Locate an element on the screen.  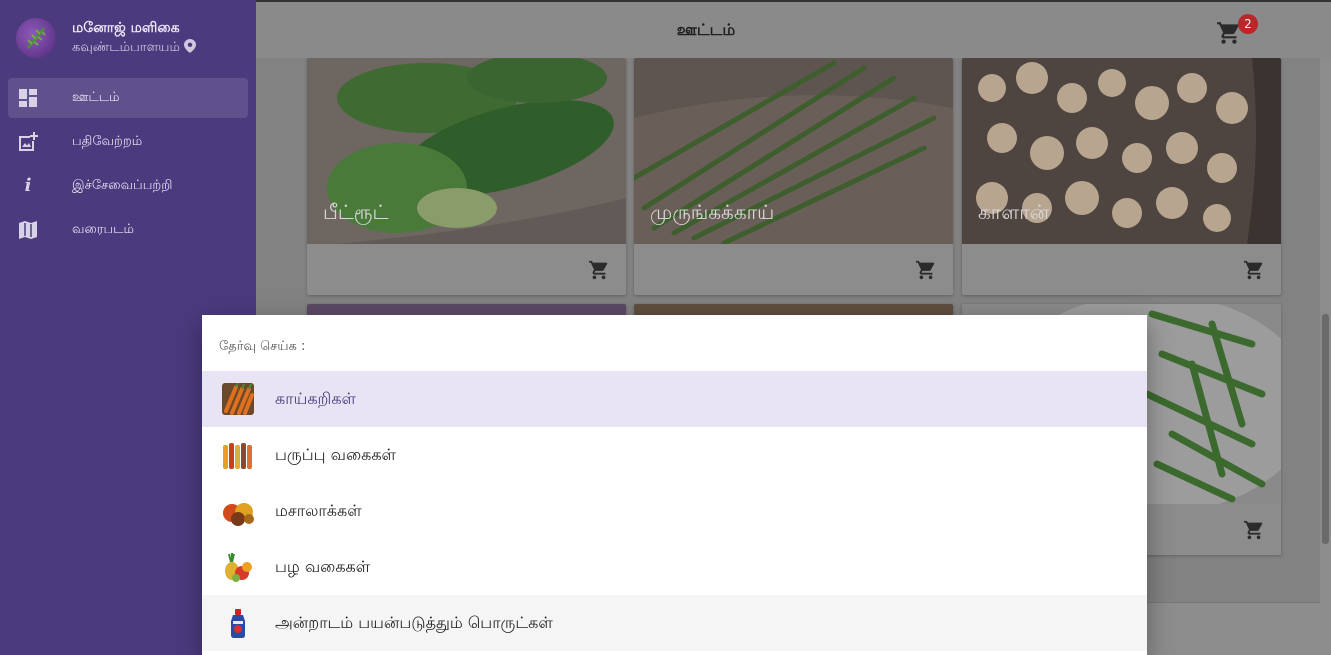
sidebar-item-map: வரைபடம் is located at coordinates (128, 230).